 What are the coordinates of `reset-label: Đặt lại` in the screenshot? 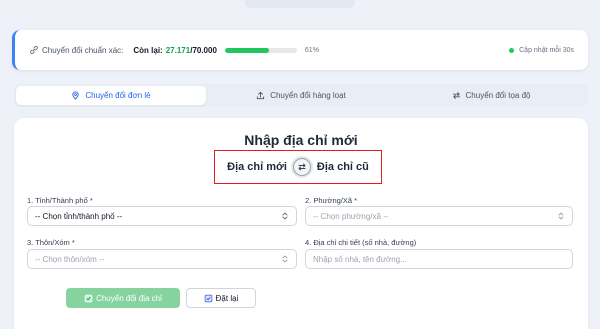 It's located at (227, 298).